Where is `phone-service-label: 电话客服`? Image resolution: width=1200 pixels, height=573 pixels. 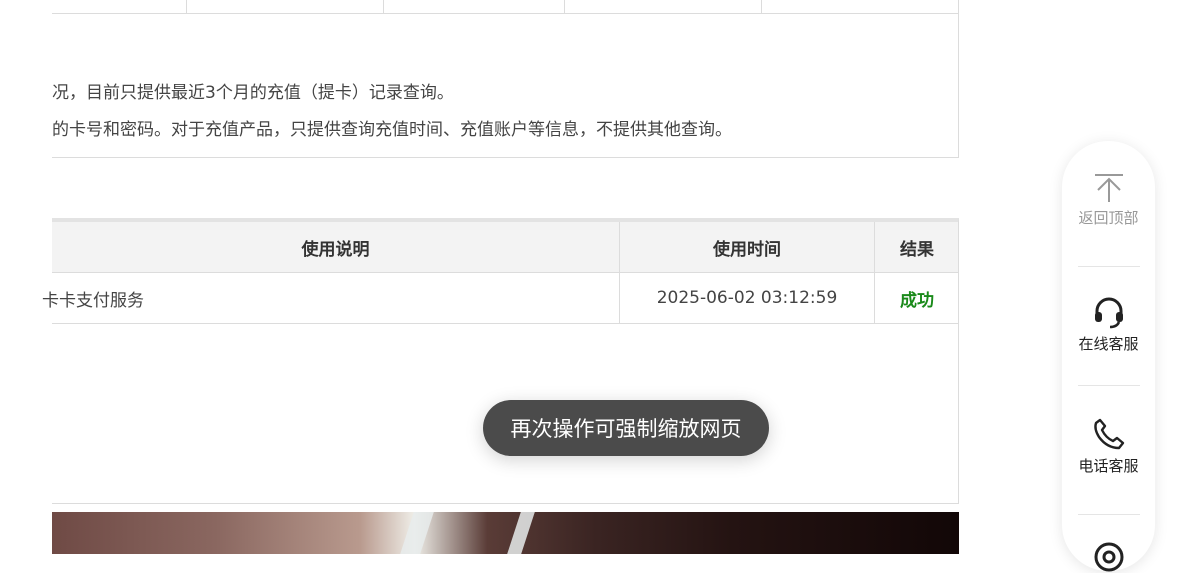 phone-service-label: 电话客服 is located at coordinates (1108, 466).